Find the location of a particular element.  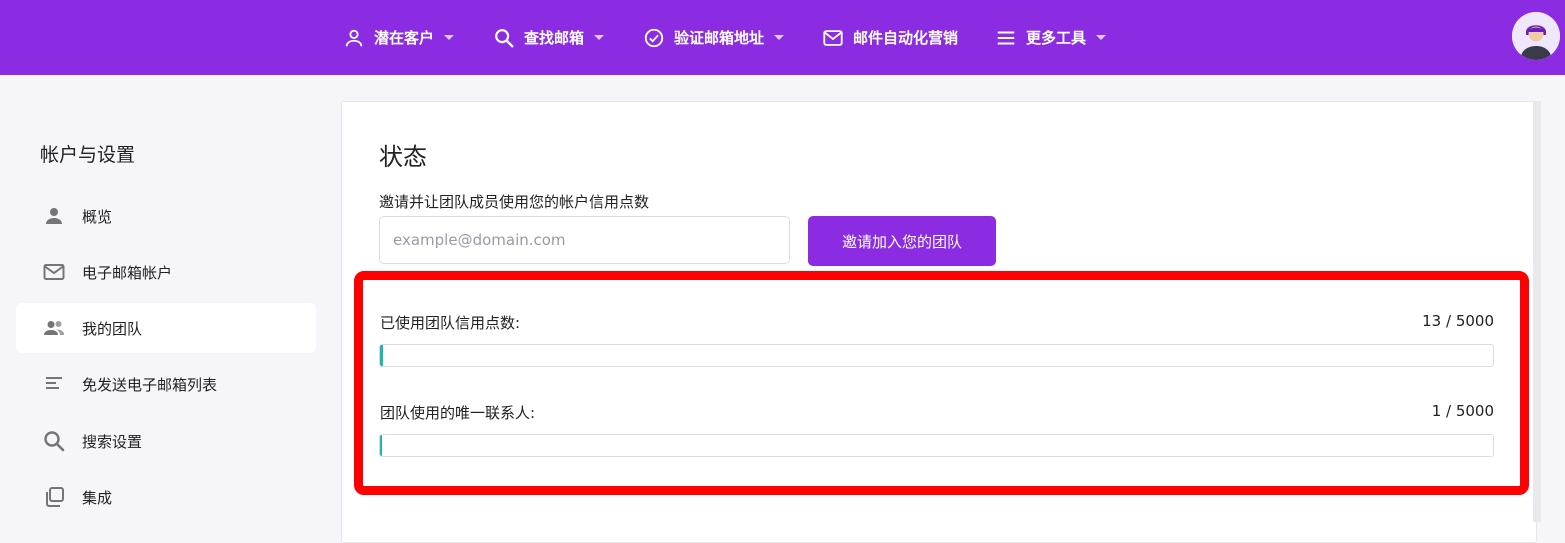

sidebar-item-label: 电子邮箱帐户 is located at coordinates (127, 272).